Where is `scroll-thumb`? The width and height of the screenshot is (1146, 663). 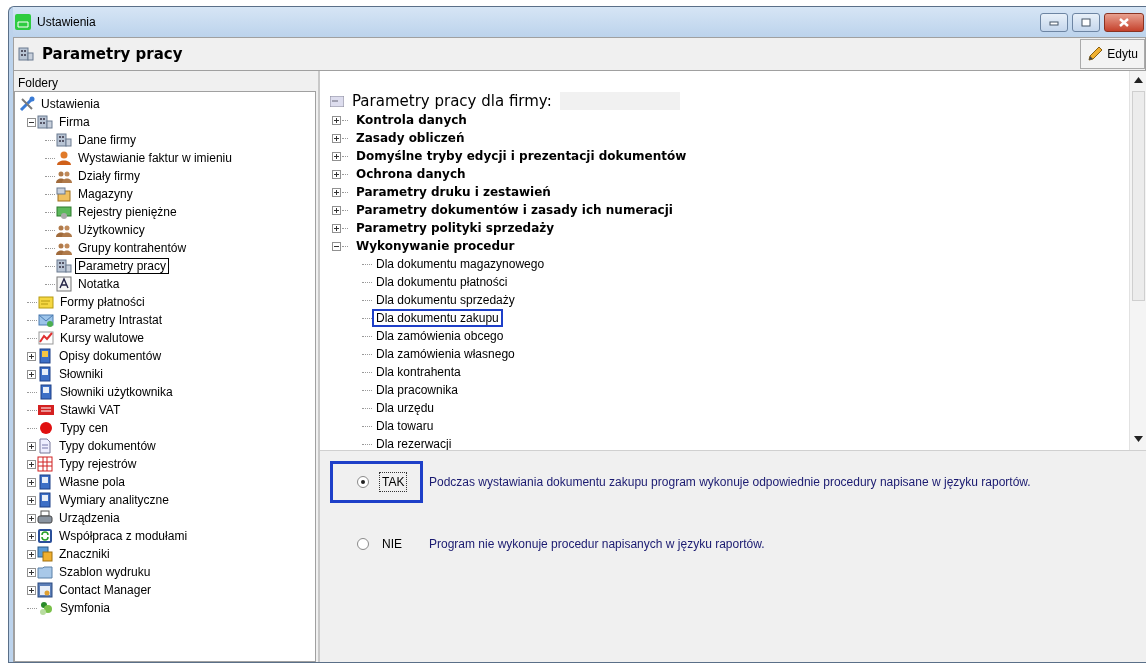 scroll-thumb is located at coordinates (1138, 196).